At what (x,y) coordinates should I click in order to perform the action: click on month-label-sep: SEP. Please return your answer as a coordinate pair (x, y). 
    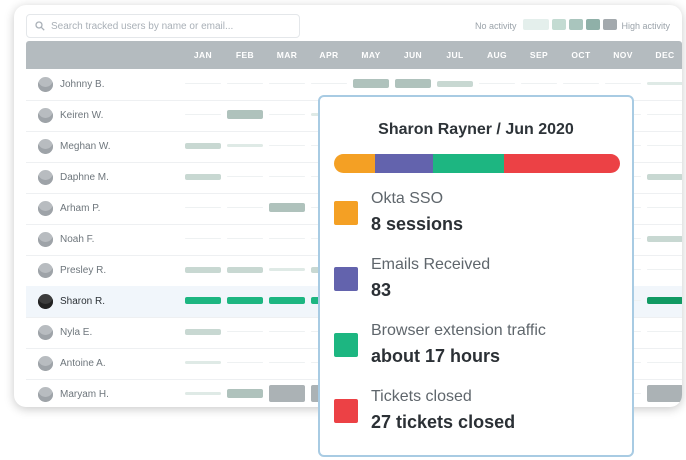
    Looking at the image, I should click on (539, 55).